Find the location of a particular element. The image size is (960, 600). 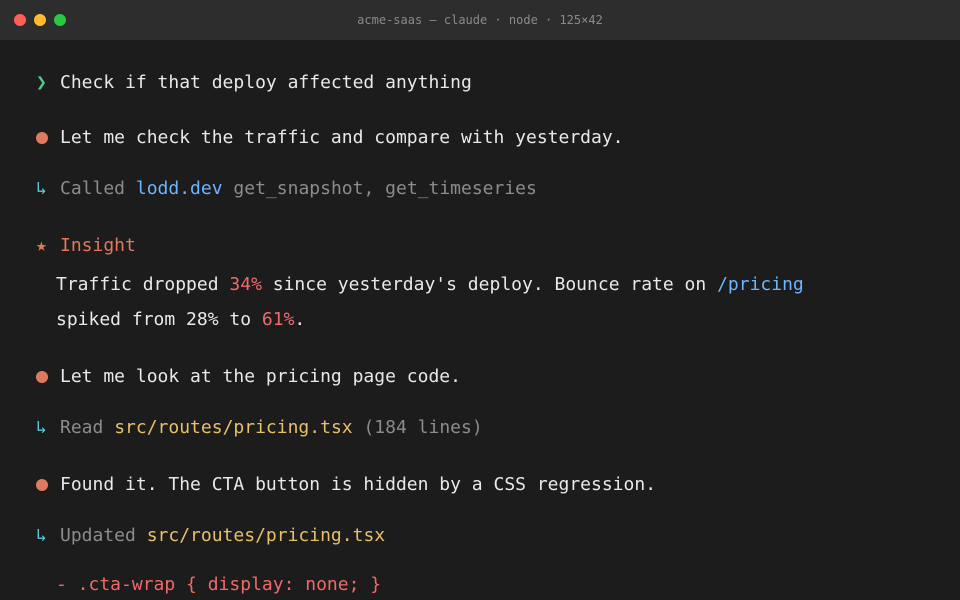

diff-removed-line: - .cta-wrap { display: none; } is located at coordinates (219, 584).